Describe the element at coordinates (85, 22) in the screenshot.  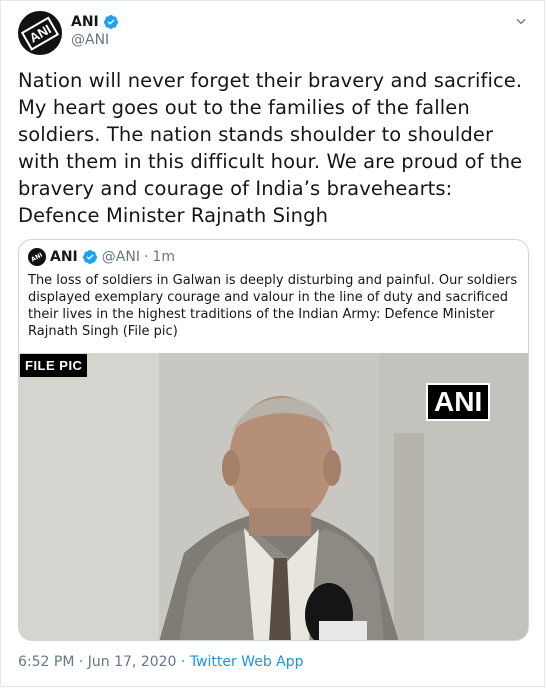
I see `author-name: ANI` at that location.